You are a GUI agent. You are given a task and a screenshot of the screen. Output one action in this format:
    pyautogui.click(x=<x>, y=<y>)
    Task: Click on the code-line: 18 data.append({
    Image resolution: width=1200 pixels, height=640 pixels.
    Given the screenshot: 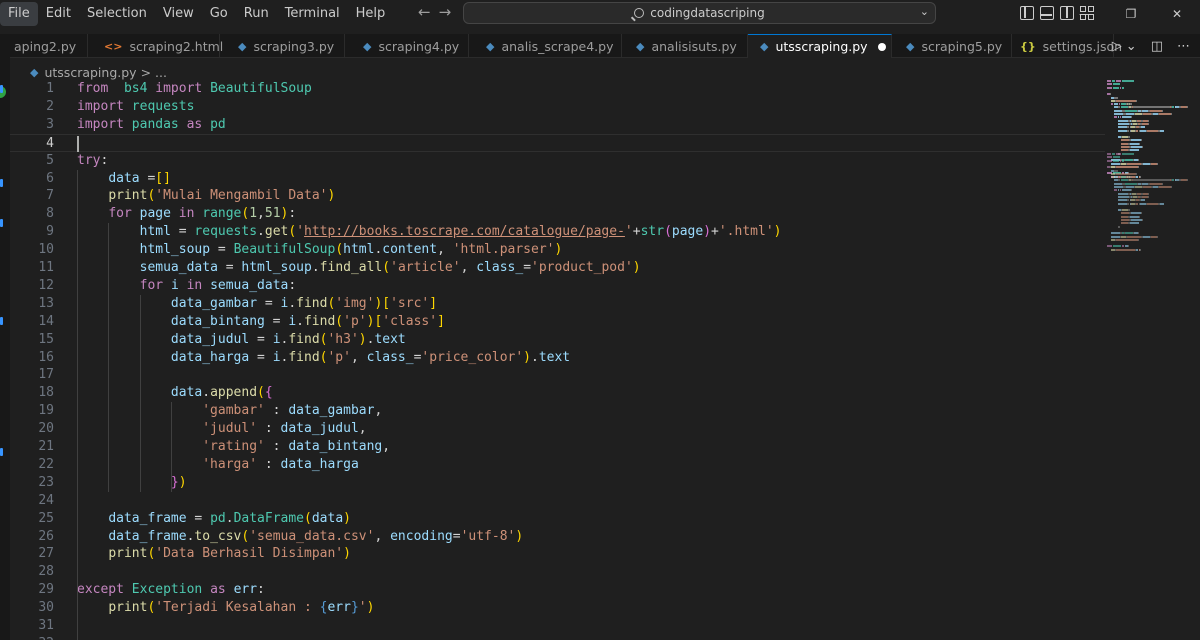 What is the action you would take?
    pyautogui.click(x=557, y=393)
    